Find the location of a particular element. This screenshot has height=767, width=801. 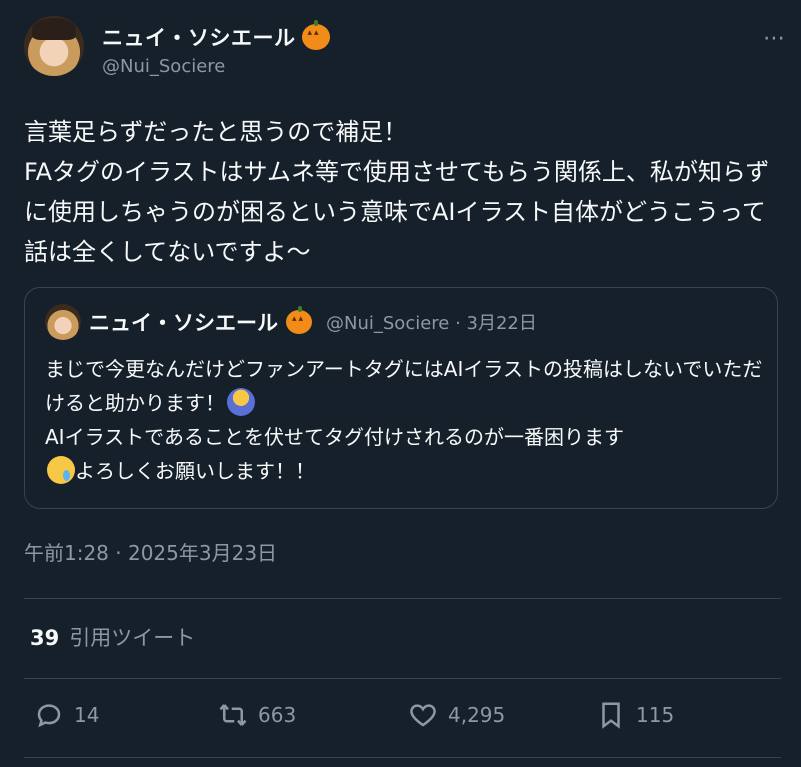

person-bowing-icon is located at coordinates (241, 402).